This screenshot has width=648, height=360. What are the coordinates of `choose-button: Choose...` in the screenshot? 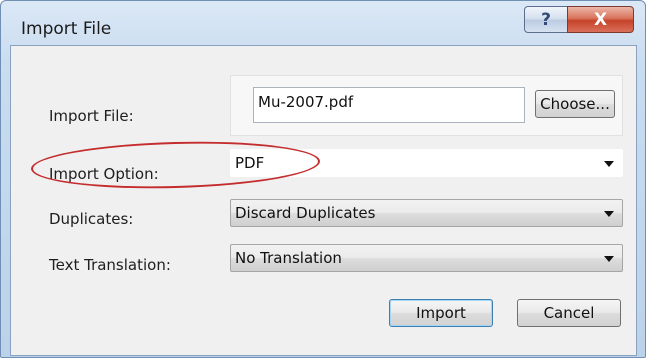 It's located at (575, 104).